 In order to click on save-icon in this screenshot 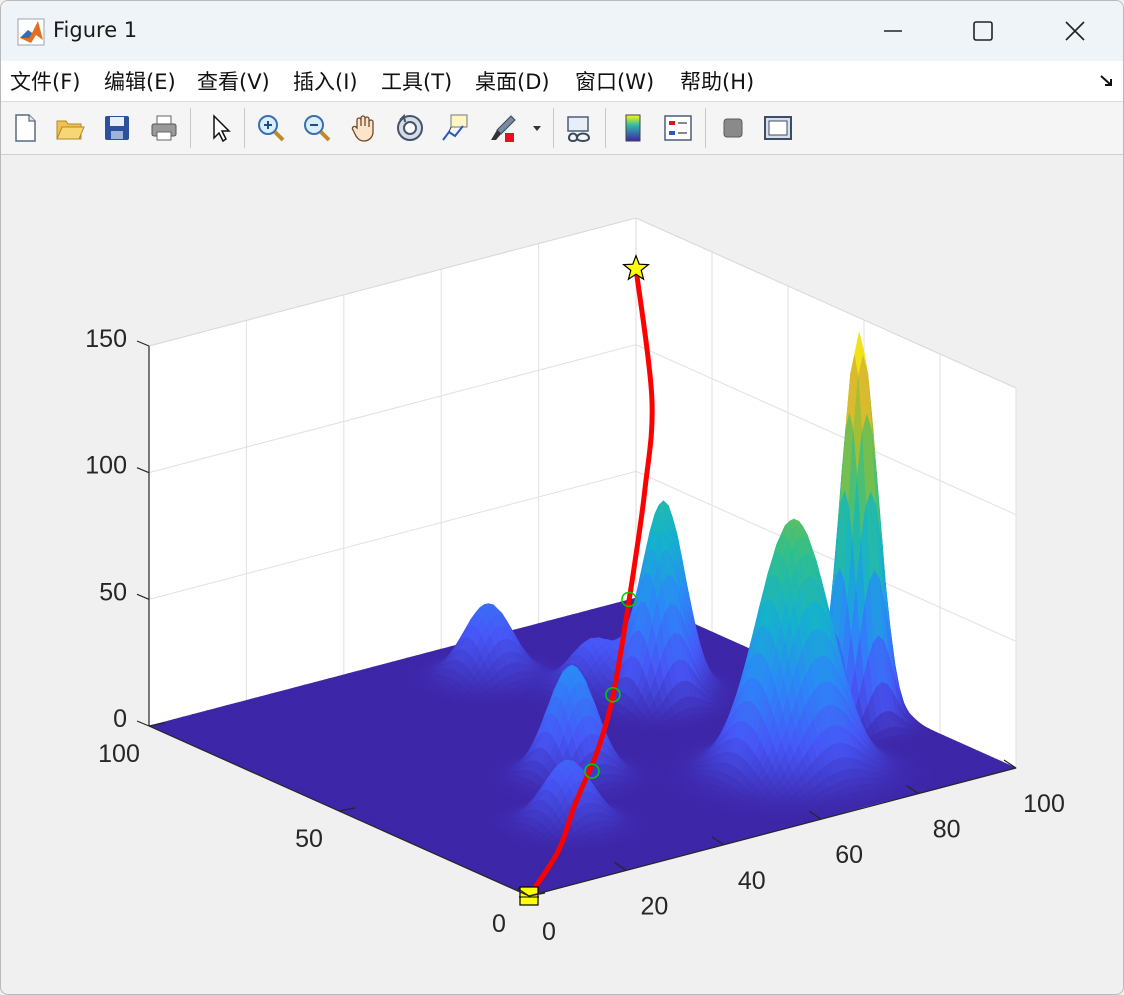, I will do `click(117, 128)`.